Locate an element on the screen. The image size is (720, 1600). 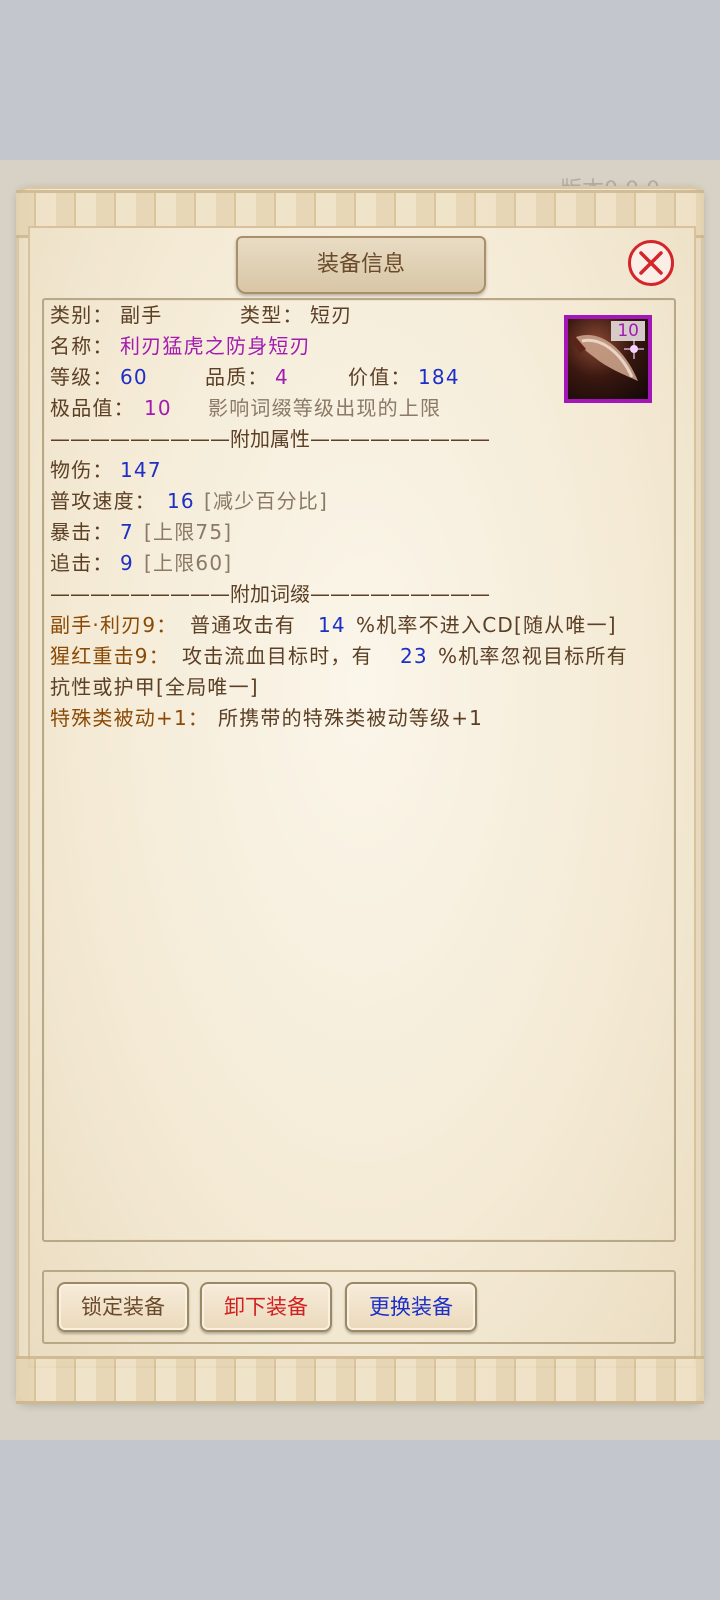
phys-value: 147 is located at coordinates (141, 470).